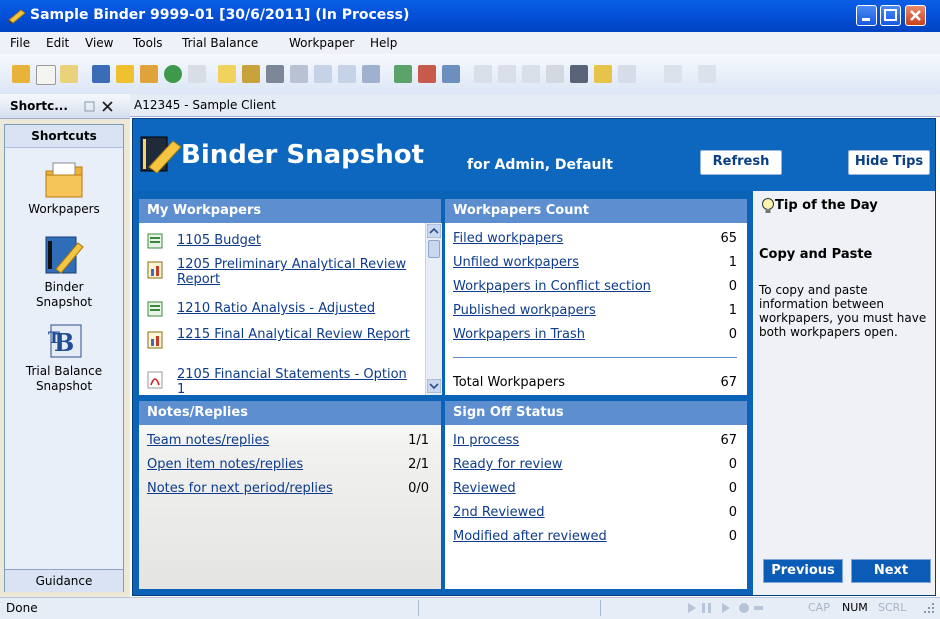  What do you see at coordinates (64, 209) in the screenshot?
I see `shortcut-workpapers-label: Workpapers` at bounding box center [64, 209].